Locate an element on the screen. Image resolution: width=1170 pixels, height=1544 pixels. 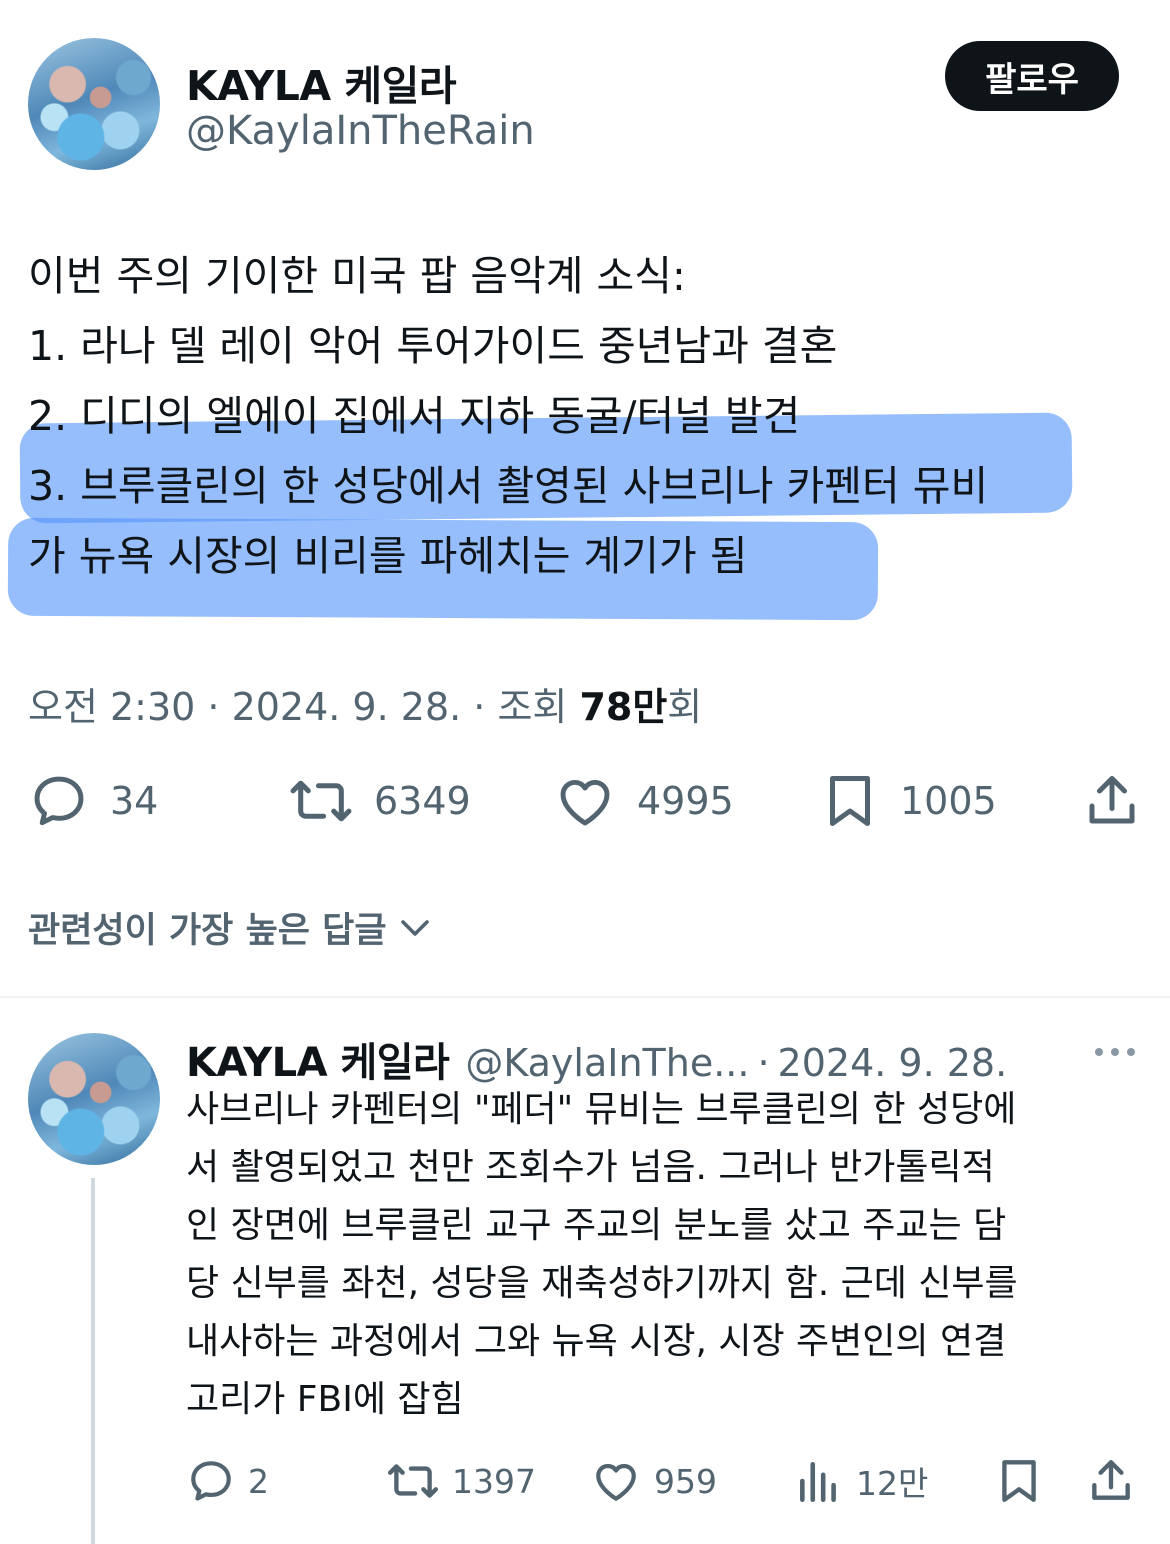
more-icon is located at coordinates (1115, 1052).